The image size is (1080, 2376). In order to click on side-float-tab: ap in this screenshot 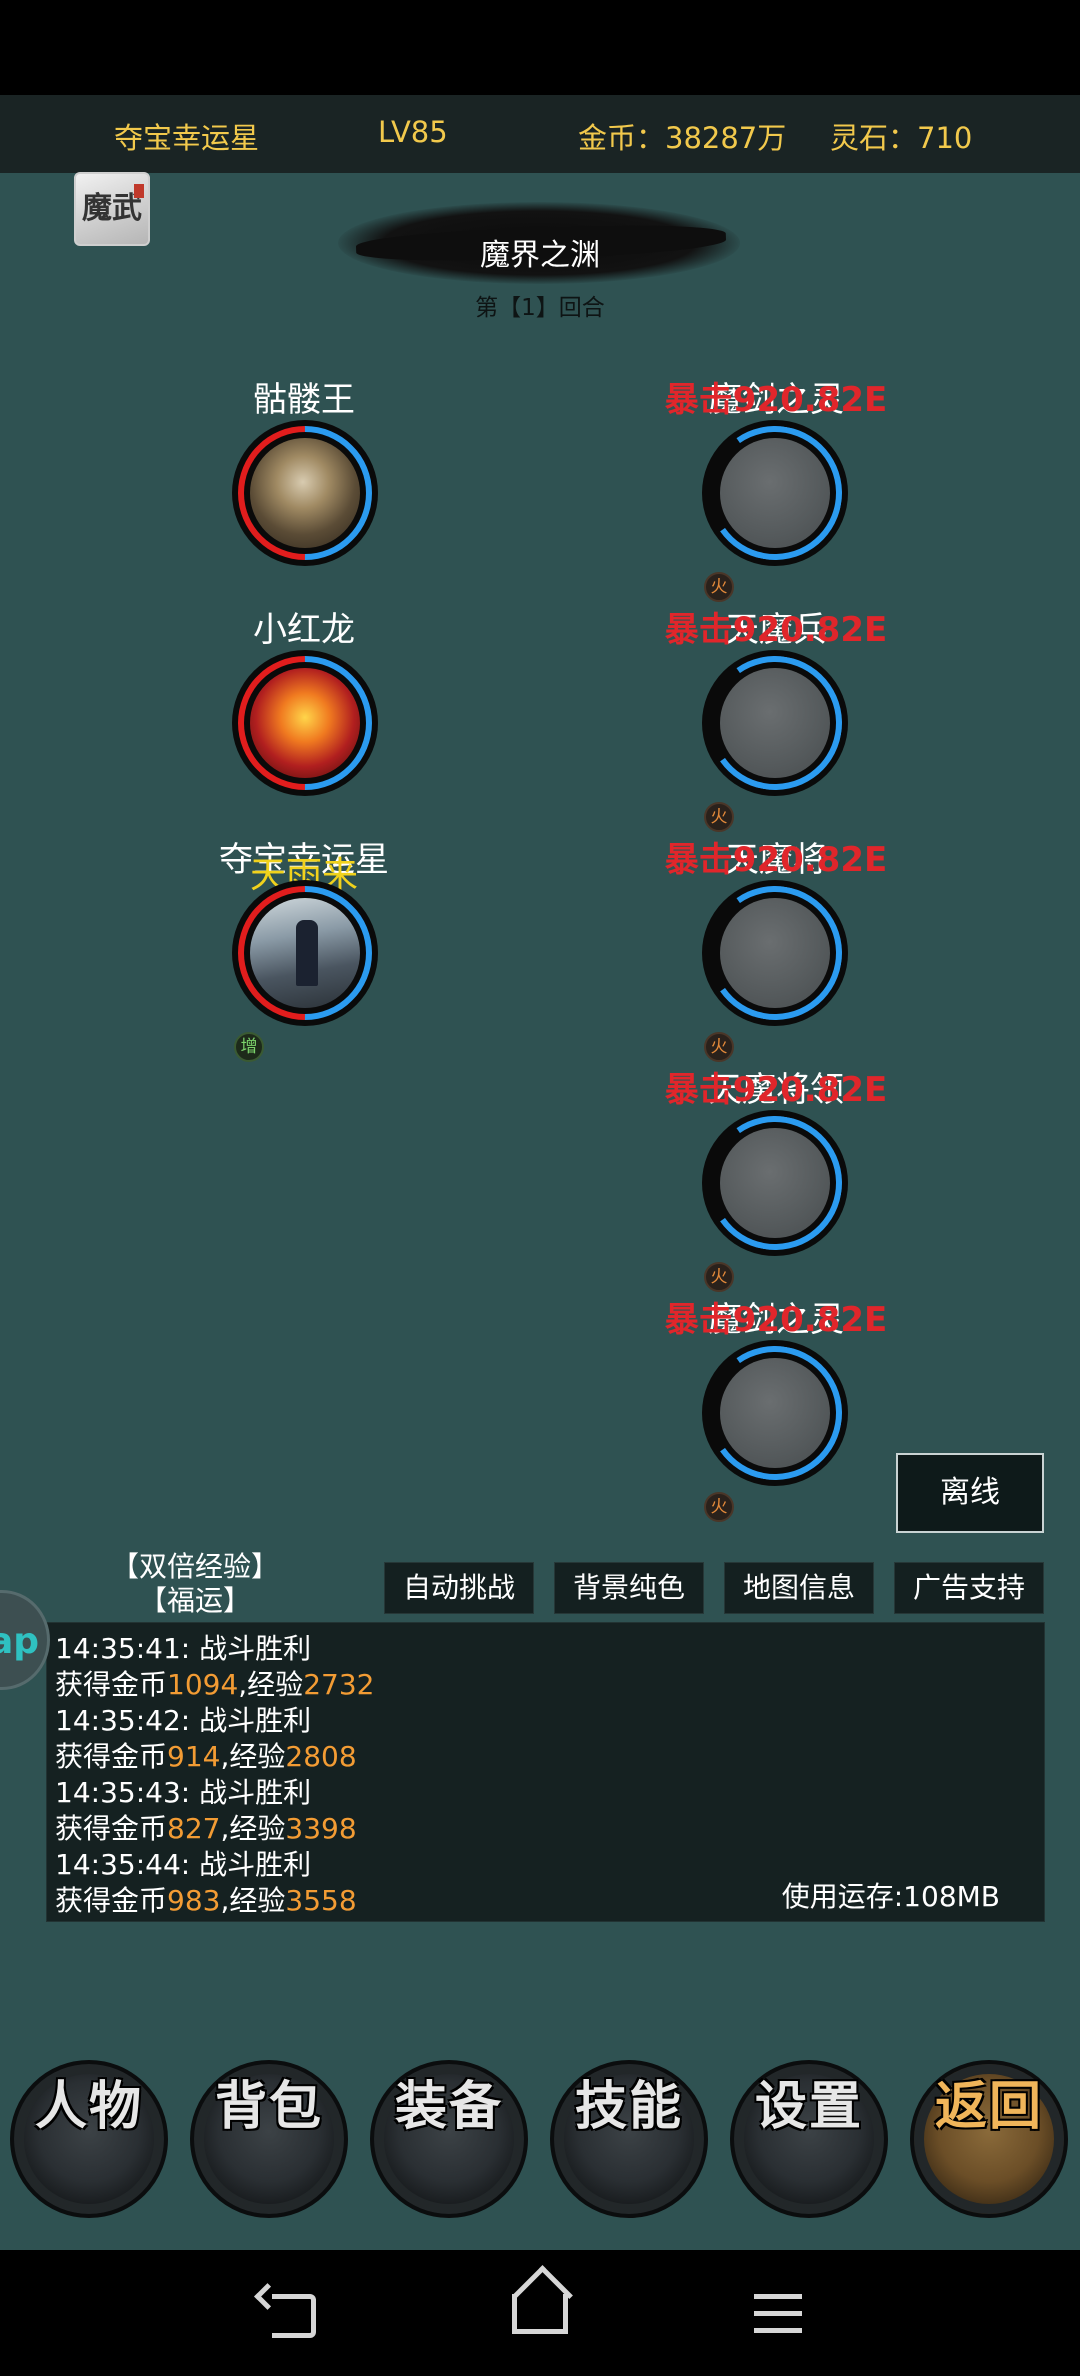, I will do `click(25, 1640)`.